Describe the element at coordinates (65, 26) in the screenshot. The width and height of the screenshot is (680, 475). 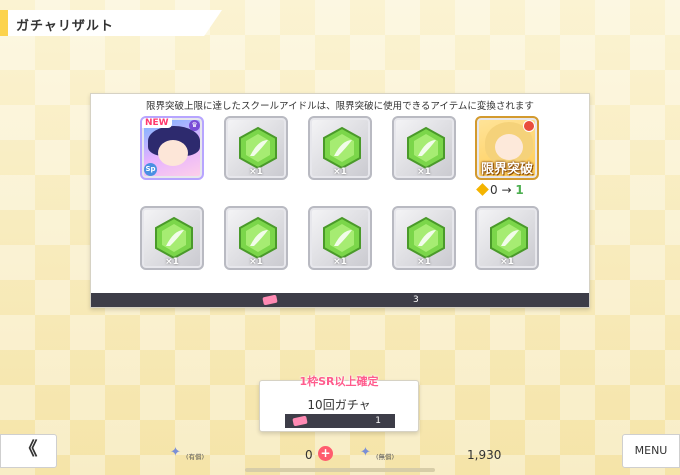
I see `page-title: ガチャリザルト` at that location.